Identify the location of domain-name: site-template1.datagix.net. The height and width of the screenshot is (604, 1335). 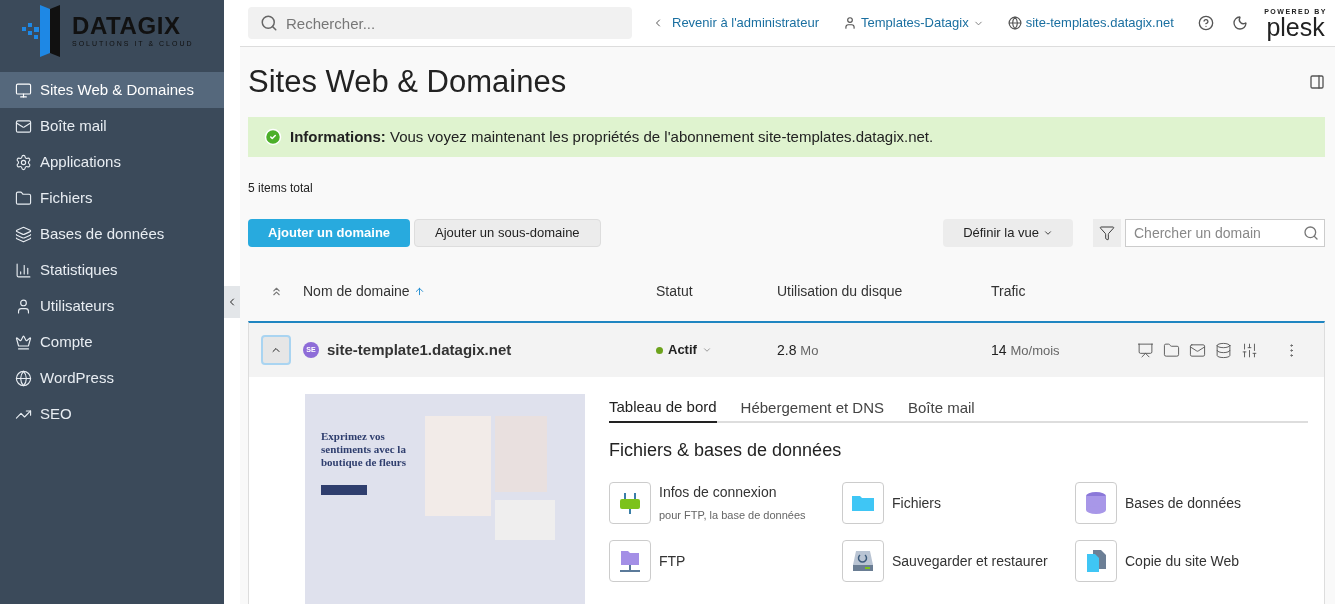
(491, 350).